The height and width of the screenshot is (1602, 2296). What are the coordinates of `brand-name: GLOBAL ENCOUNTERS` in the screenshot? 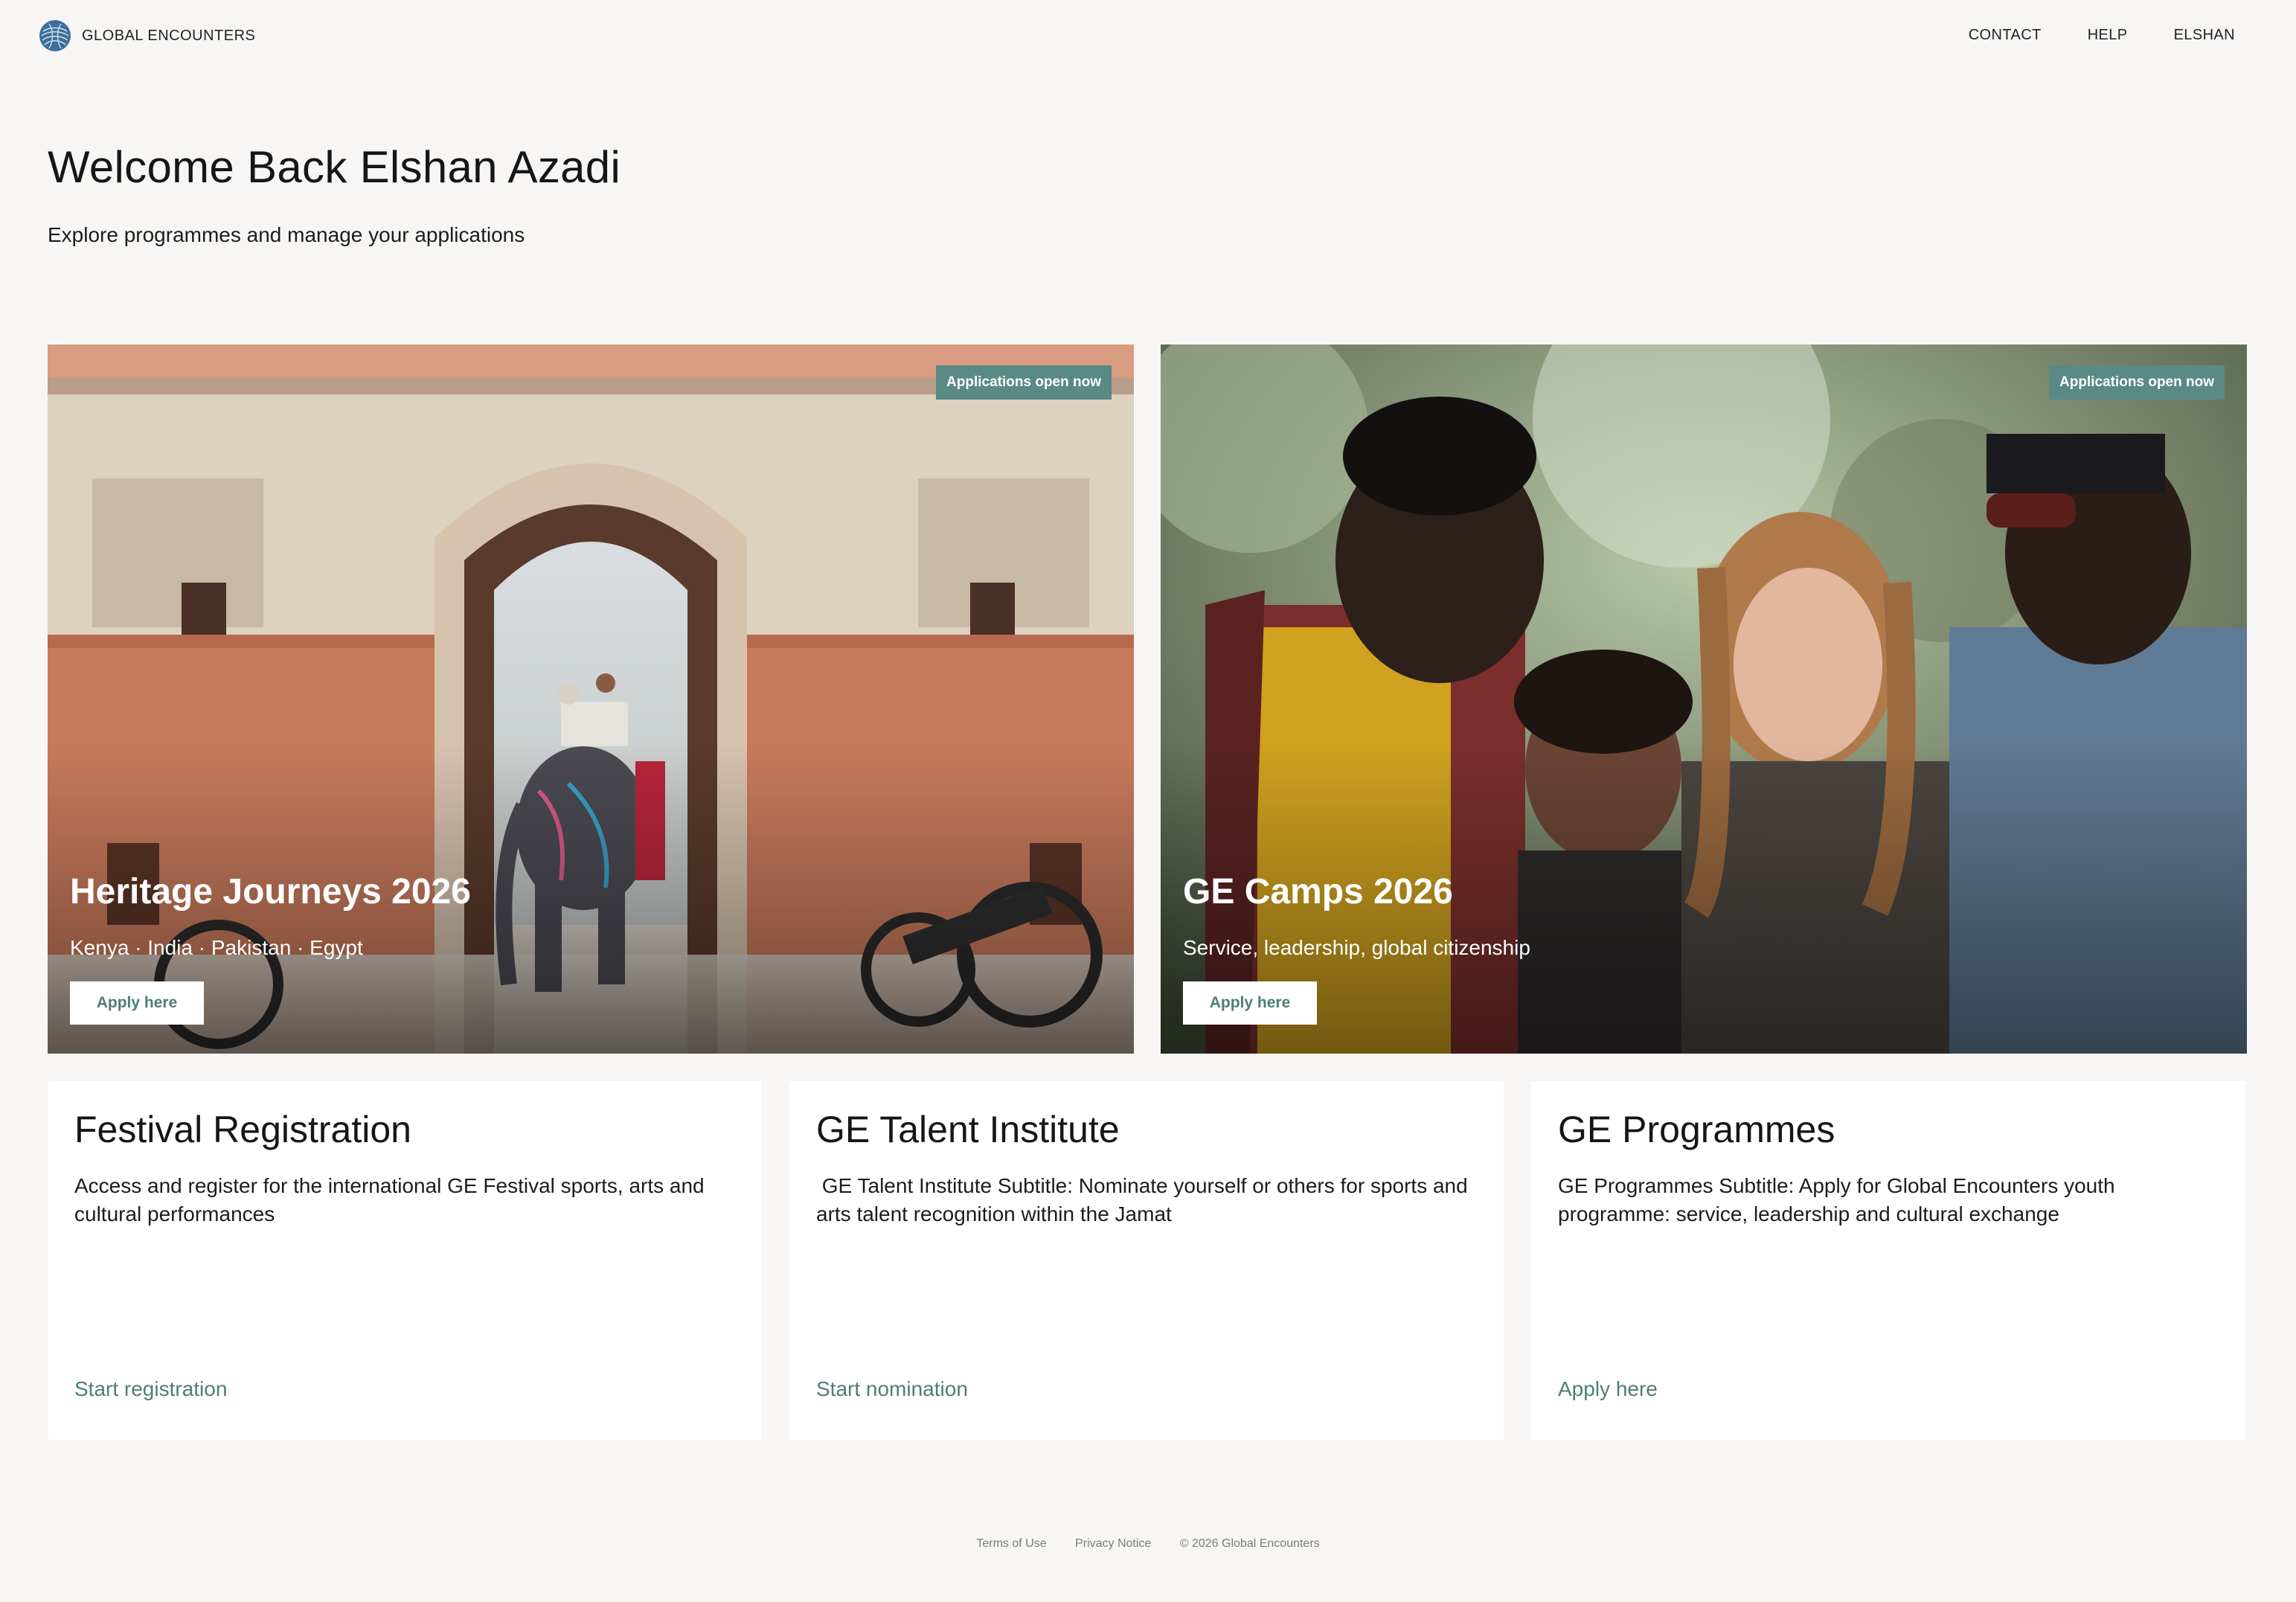 It's located at (169, 35).